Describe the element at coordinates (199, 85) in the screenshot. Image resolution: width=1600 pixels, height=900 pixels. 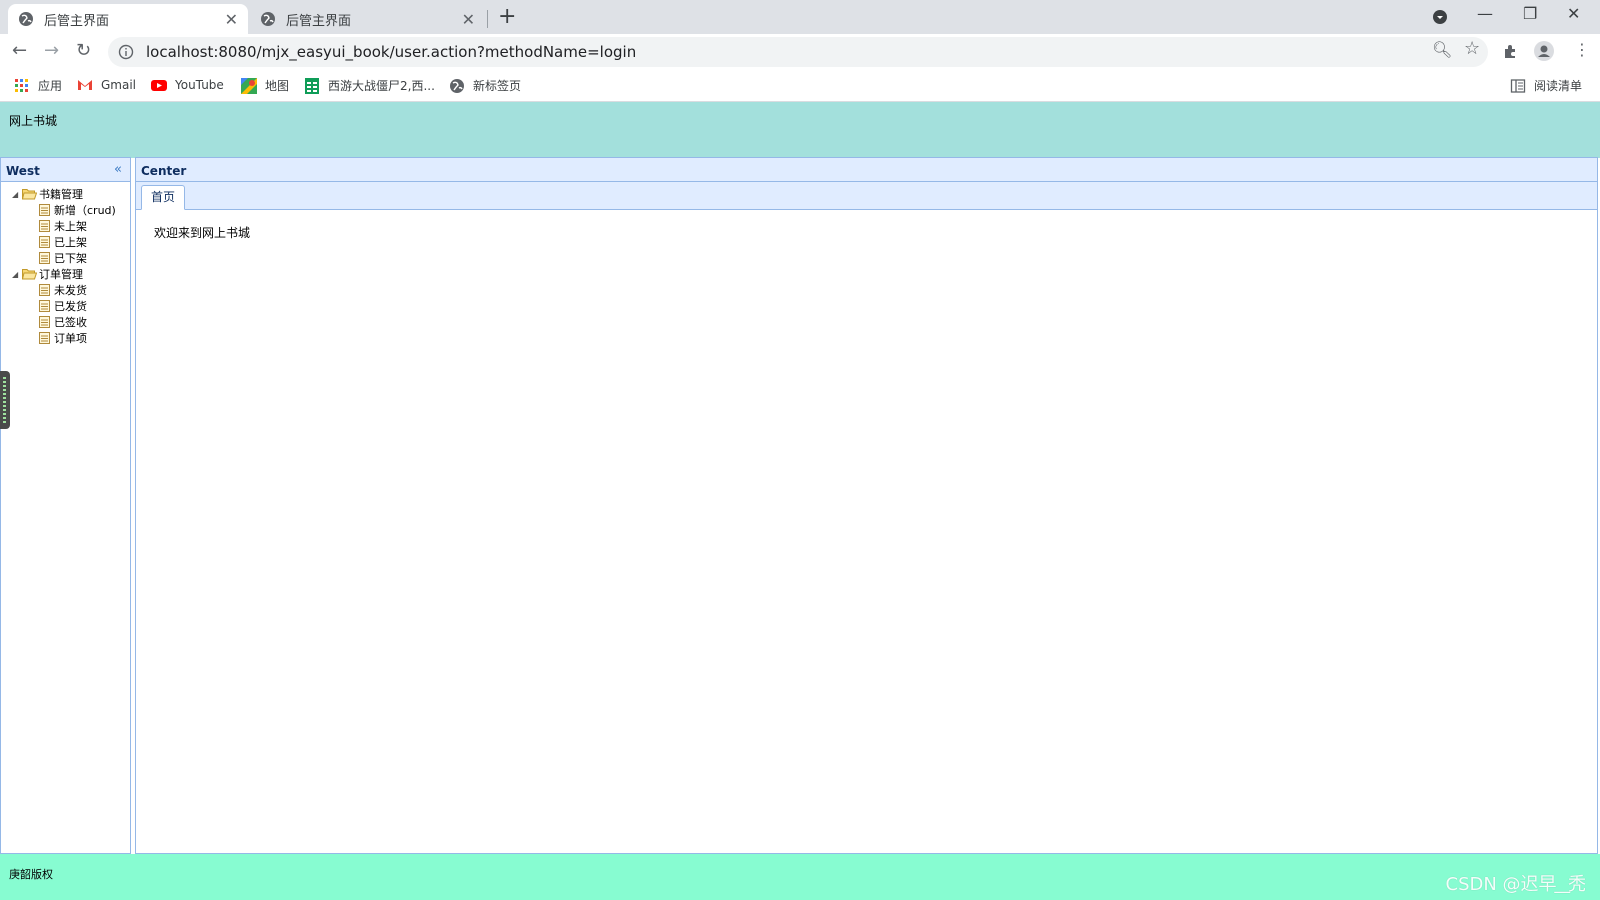
I see `bookmark-label: YouTube` at that location.